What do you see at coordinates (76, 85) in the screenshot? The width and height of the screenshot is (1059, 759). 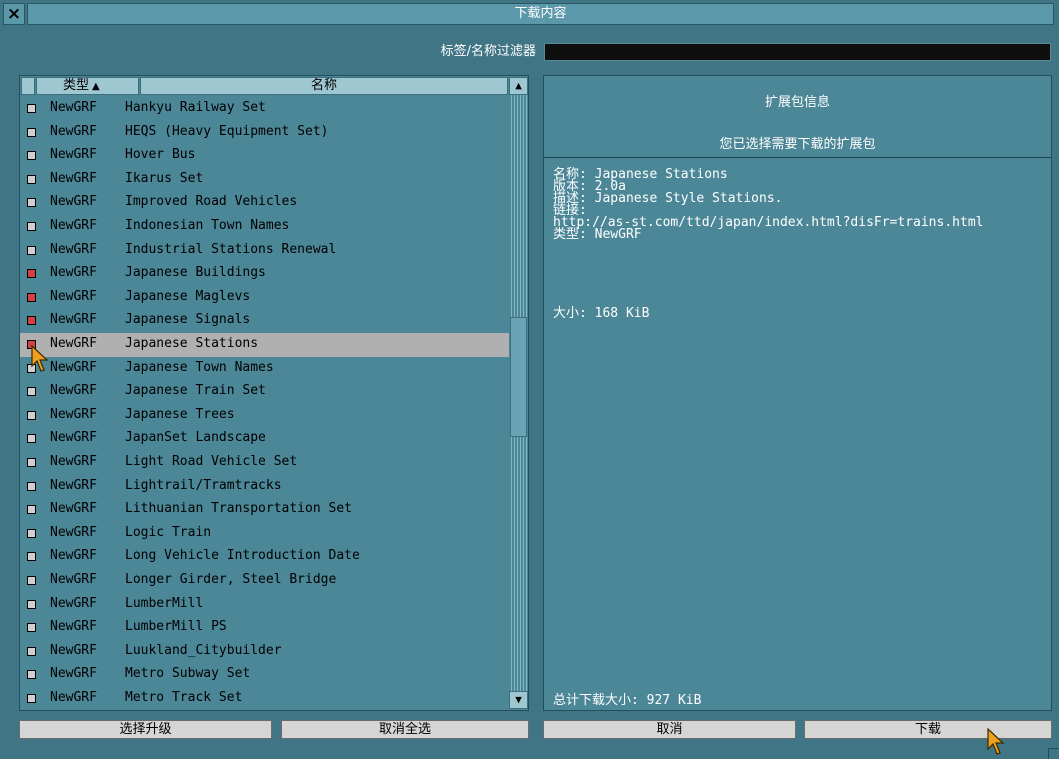 I see `type-column-label: 类型` at bounding box center [76, 85].